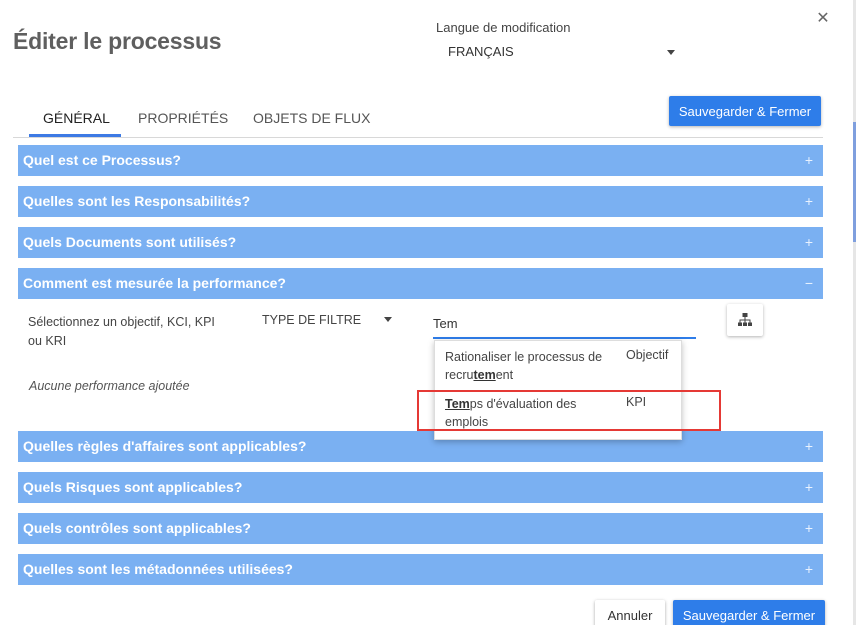  I want to click on tab-flow-objects: OBJETS DE FLUX, so click(311, 118).